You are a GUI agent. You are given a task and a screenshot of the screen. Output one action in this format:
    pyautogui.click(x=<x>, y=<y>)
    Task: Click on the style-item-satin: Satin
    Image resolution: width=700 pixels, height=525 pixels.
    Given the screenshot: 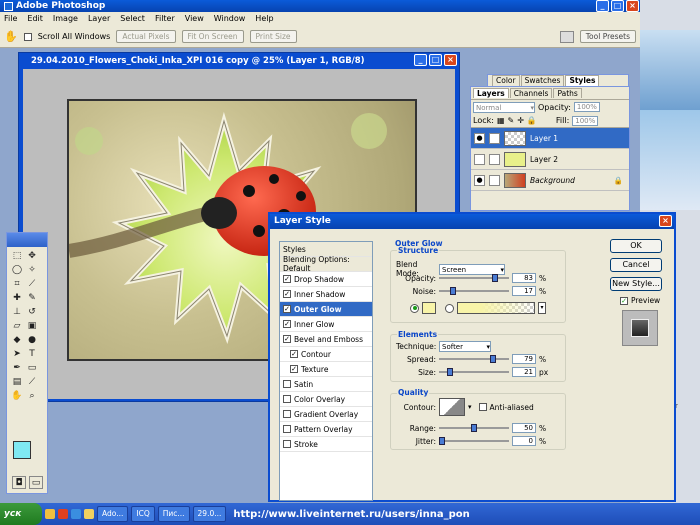 What is the action you would take?
    pyautogui.click(x=326, y=384)
    